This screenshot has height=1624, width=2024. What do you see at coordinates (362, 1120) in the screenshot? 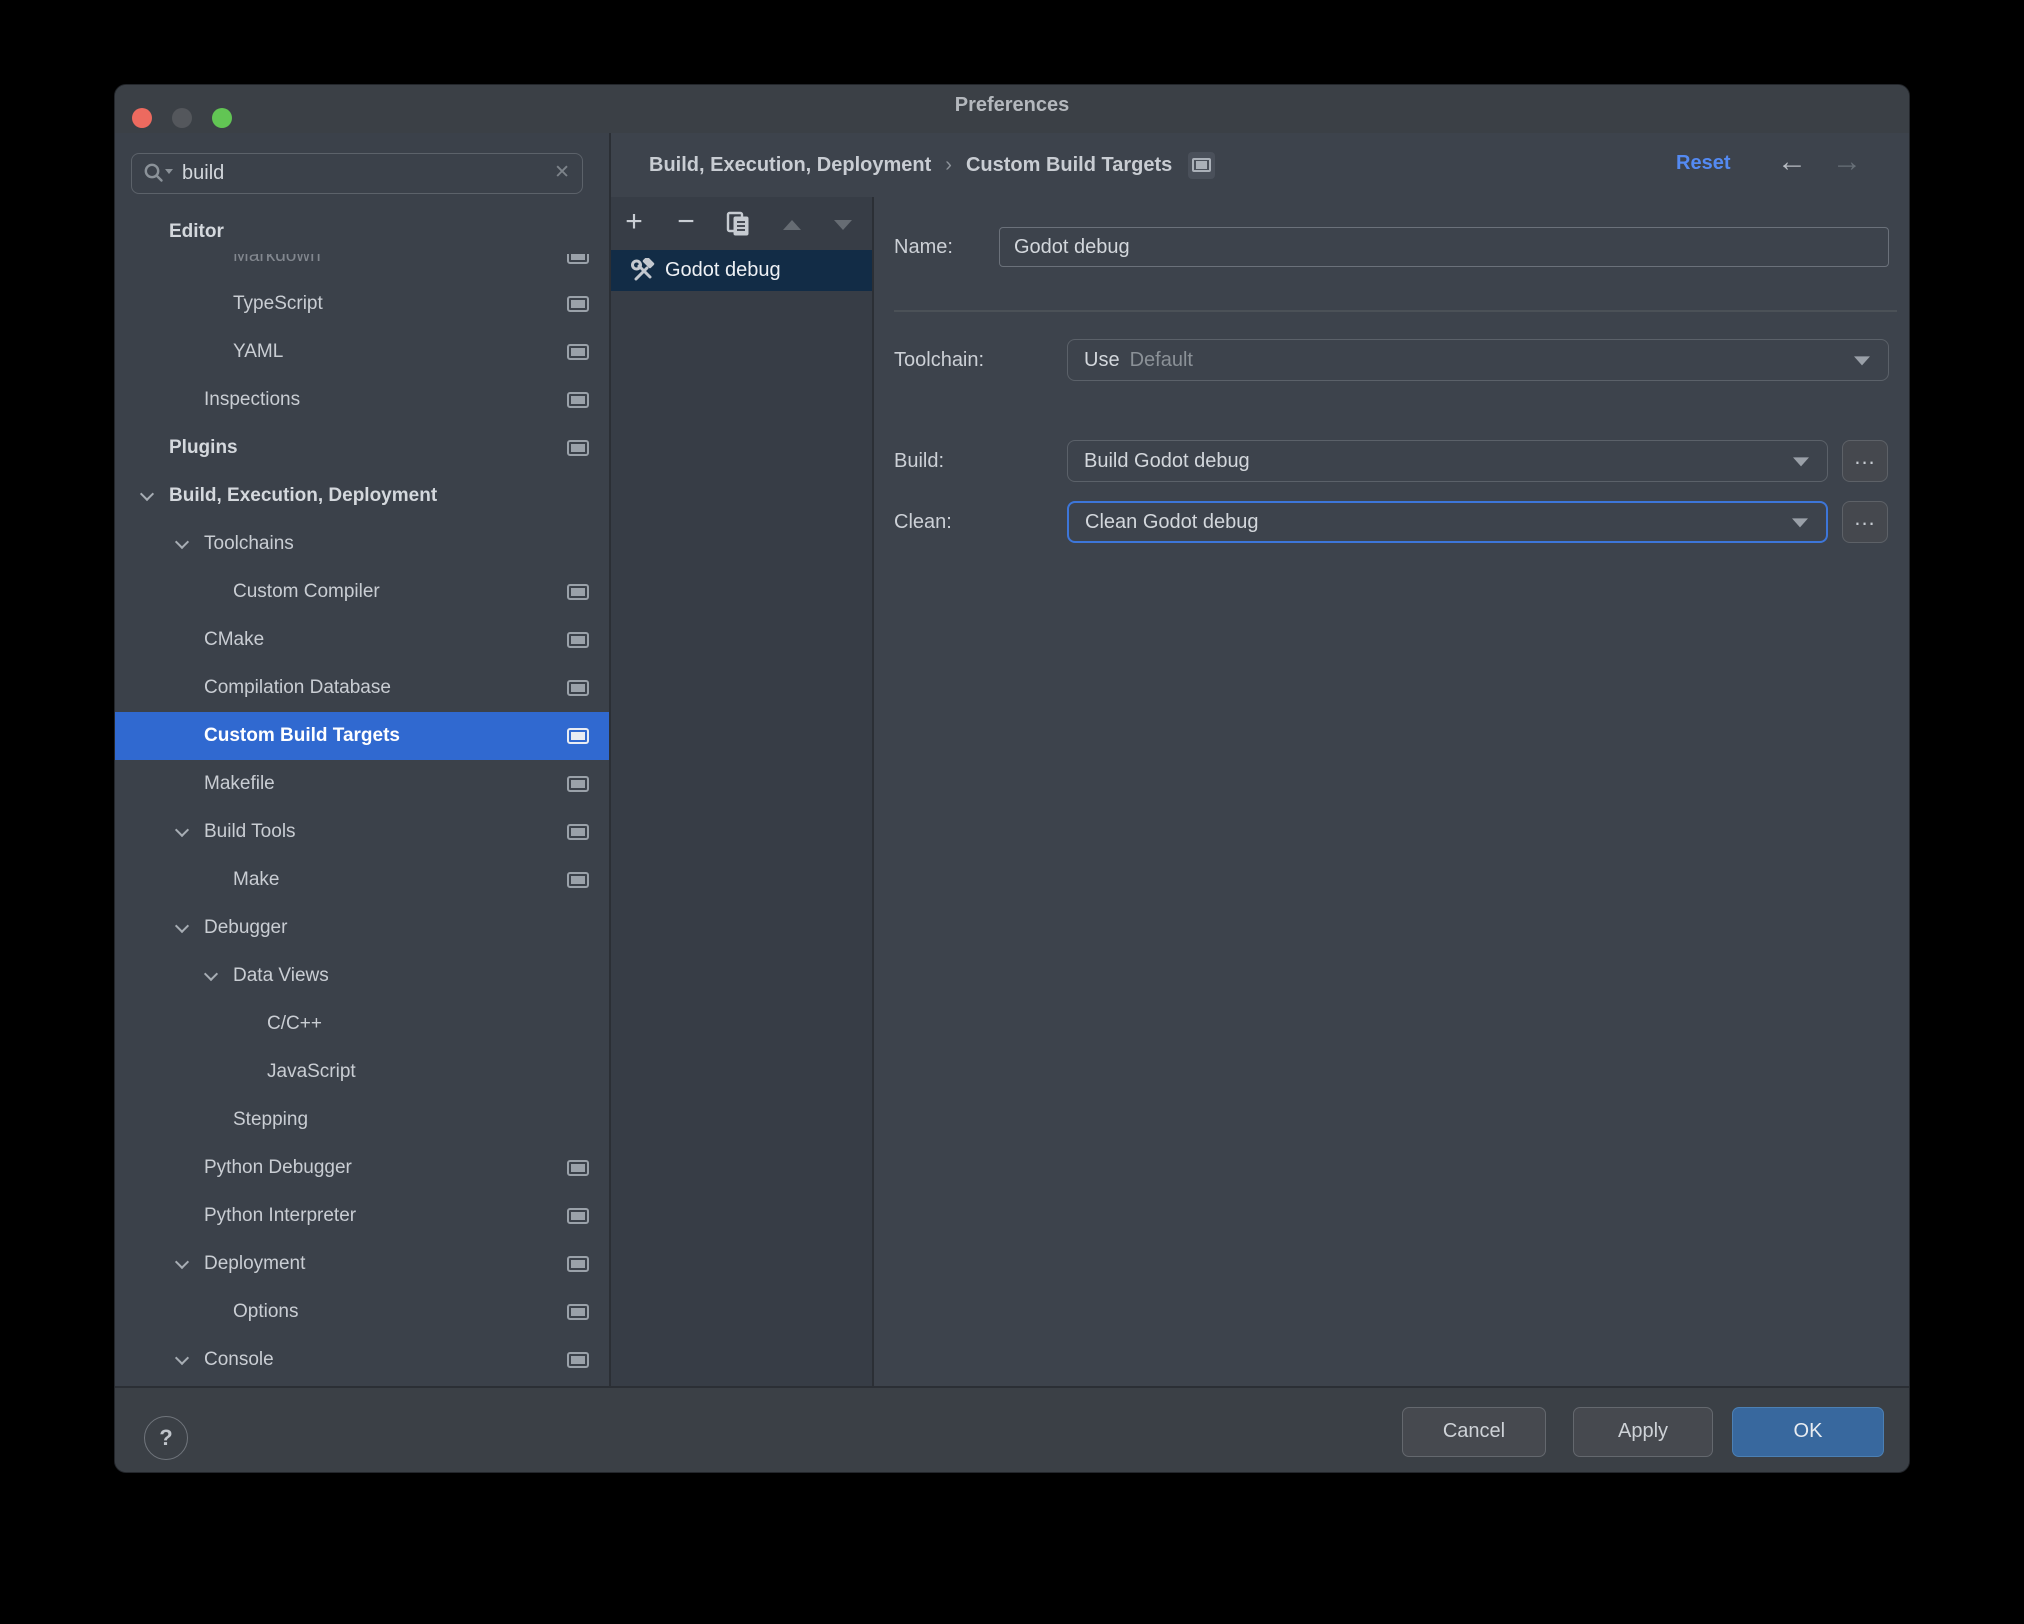
I see `sidebar-item-stepping: Stepping` at bounding box center [362, 1120].